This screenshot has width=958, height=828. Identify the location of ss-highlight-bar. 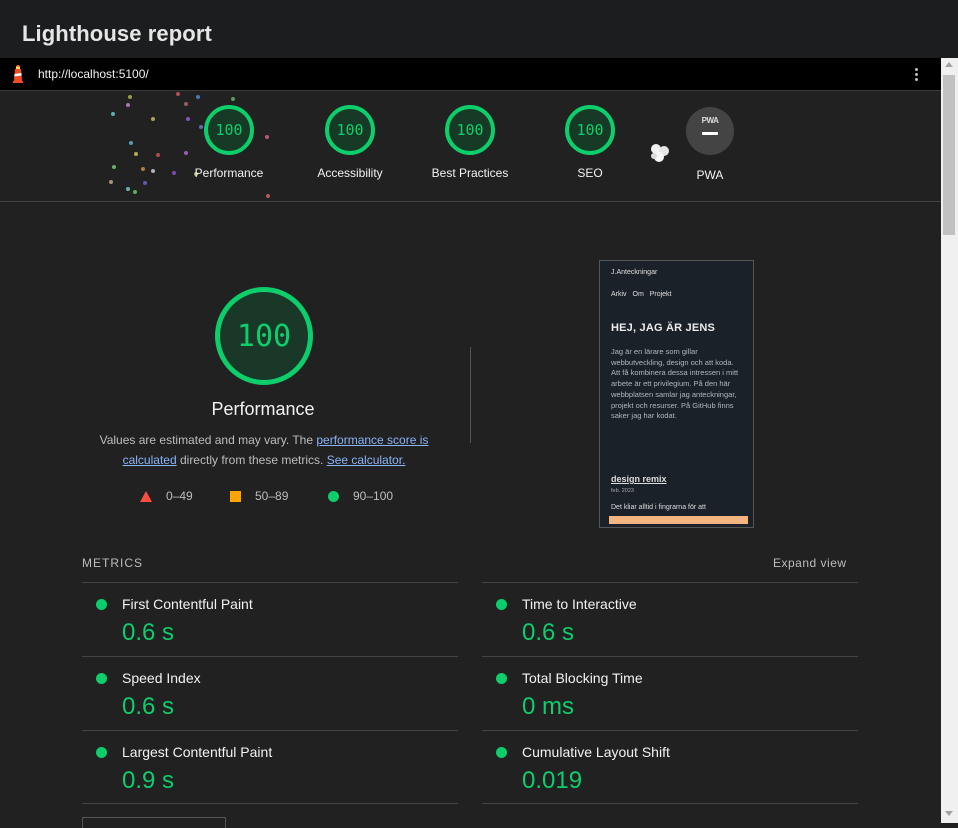
(678, 520).